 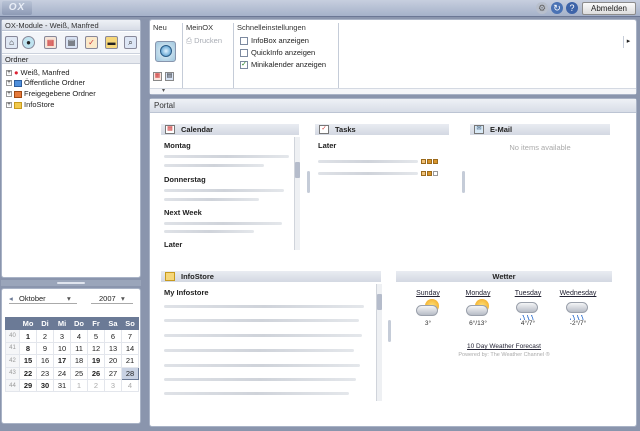 I want to click on day-cell: 29, so click(x=28, y=385).